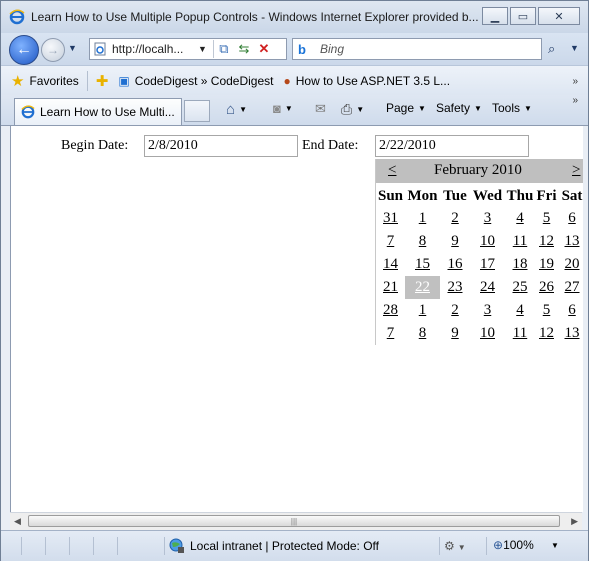 This screenshot has height=561, width=589. Describe the element at coordinates (546, 287) in the screenshot. I see `calendar-day: 26` at that location.